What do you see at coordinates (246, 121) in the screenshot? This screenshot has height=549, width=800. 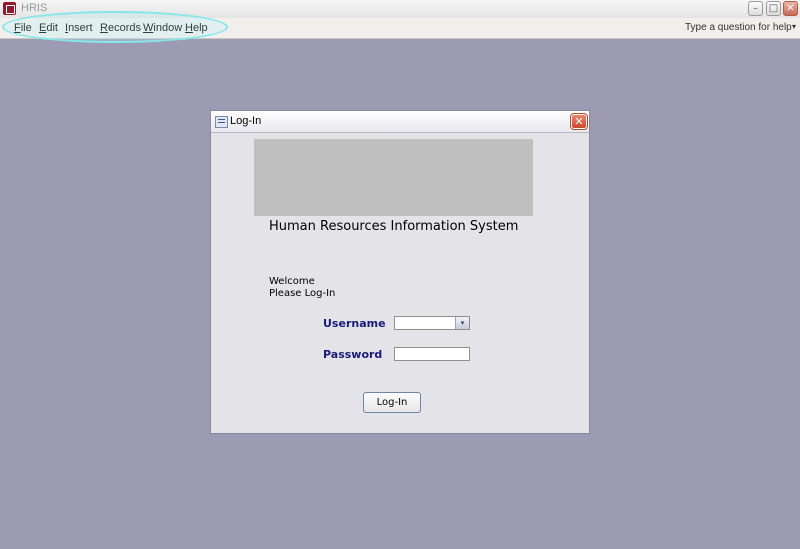 I see `dialog-title: Log-In` at bounding box center [246, 121].